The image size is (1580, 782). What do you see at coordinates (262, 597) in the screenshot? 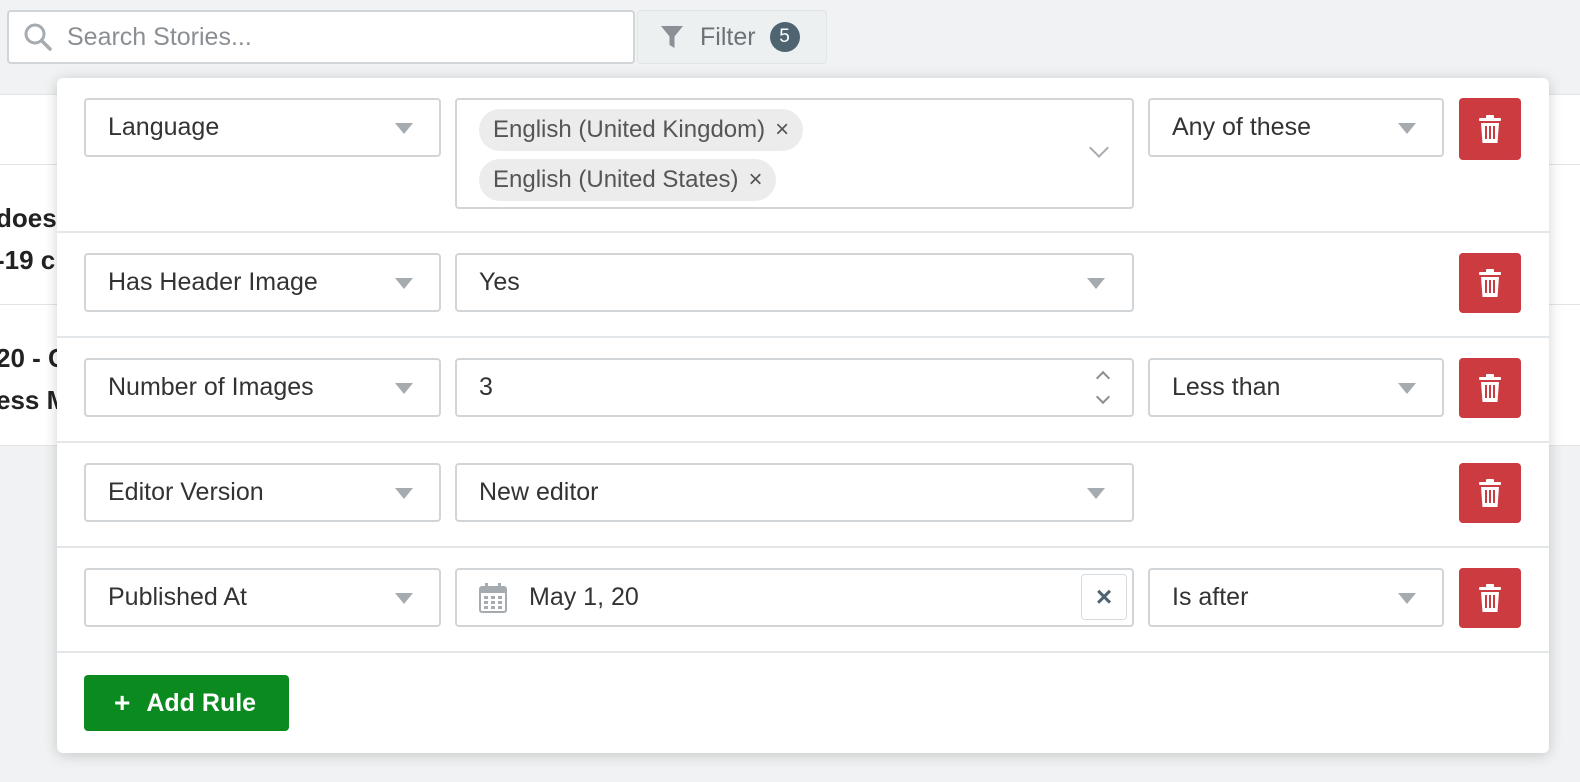
I see `rule-field-select: Published At` at bounding box center [262, 597].